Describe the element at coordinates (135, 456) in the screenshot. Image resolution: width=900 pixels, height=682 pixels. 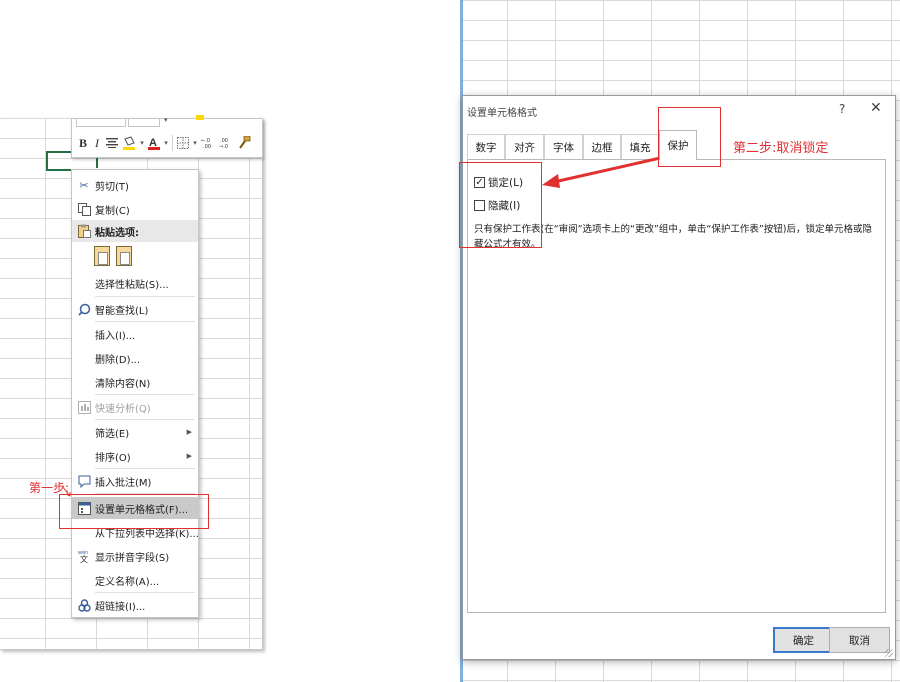
I see `menu-item-sort: 排序(O) ▶` at that location.